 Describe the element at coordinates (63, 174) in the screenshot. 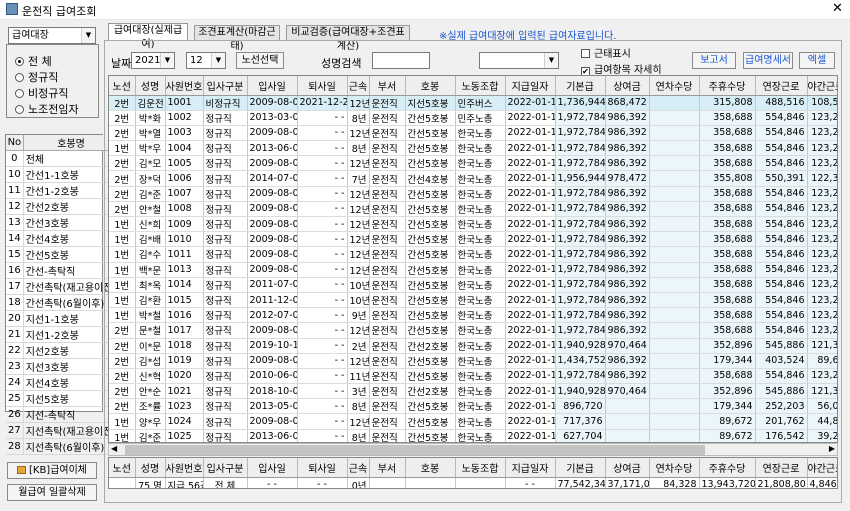

I see `route-list-item: 10 간선1-1호봉` at that location.